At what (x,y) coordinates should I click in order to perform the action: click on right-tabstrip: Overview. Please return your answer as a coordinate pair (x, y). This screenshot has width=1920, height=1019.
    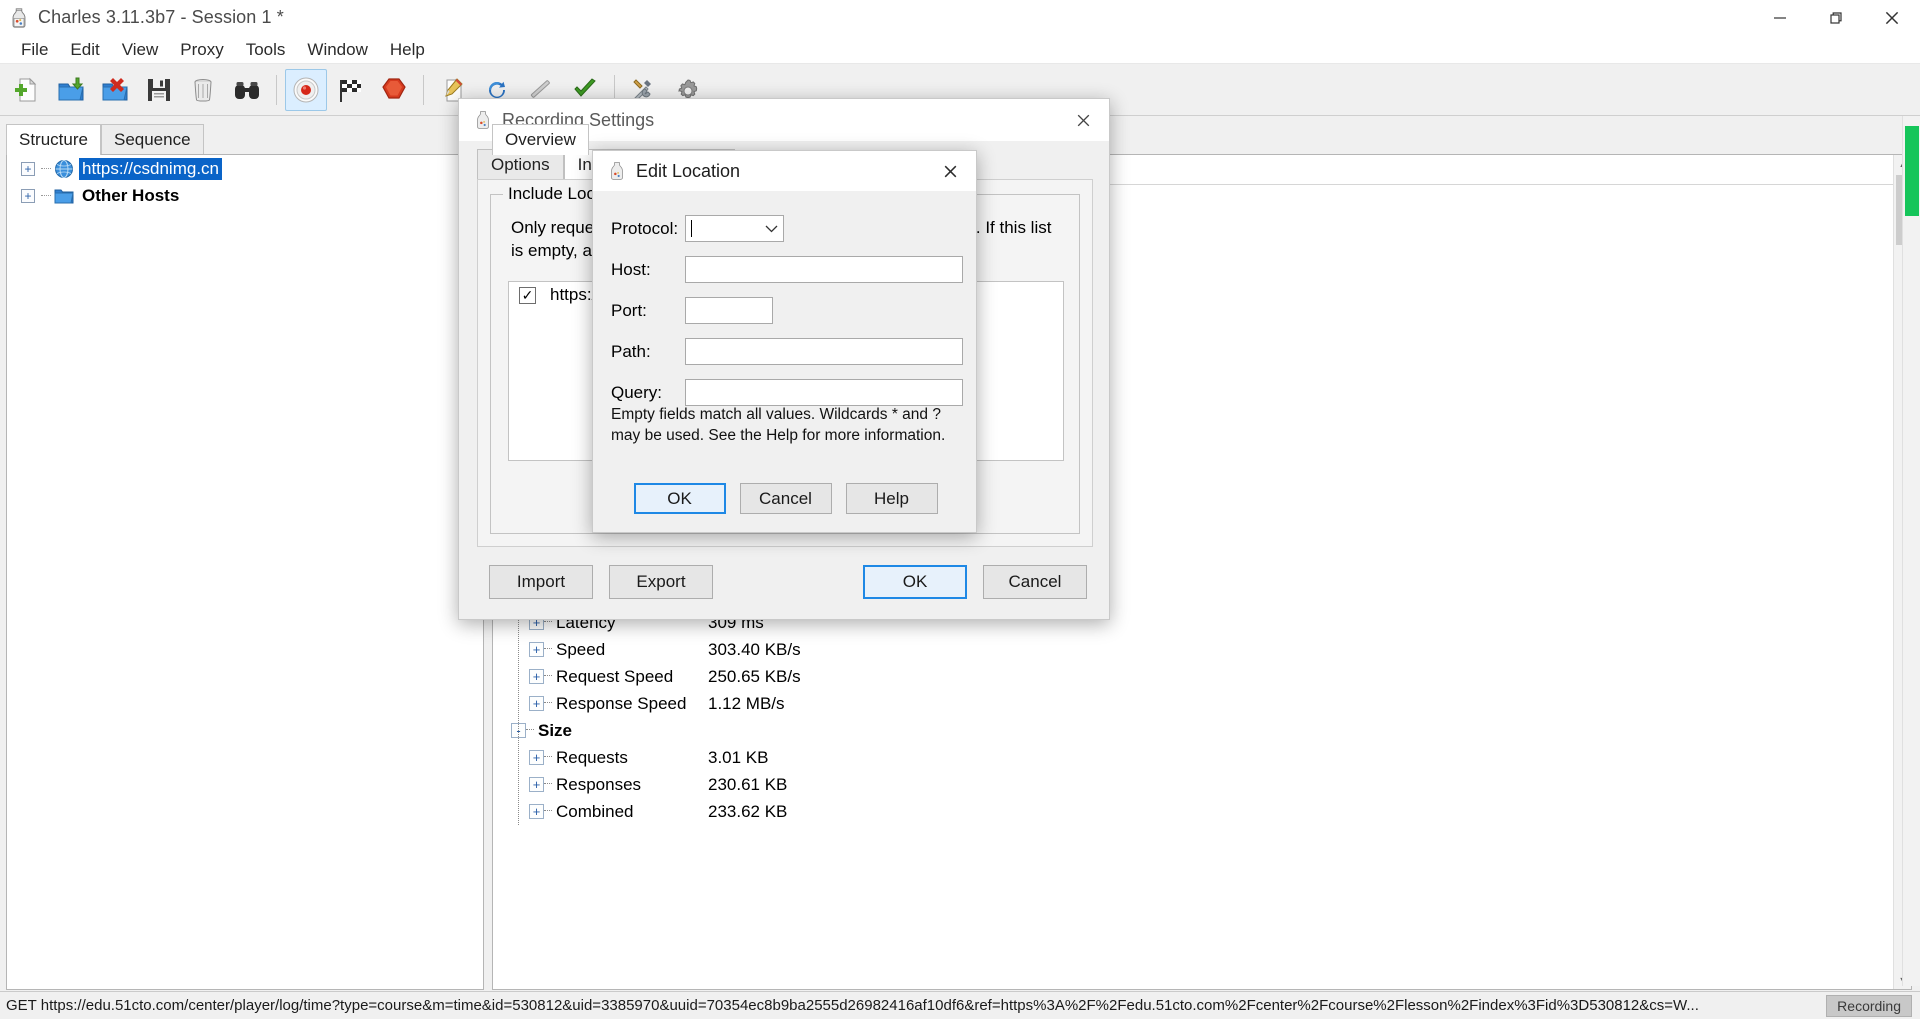
    Looking at the image, I should click on (540, 139).